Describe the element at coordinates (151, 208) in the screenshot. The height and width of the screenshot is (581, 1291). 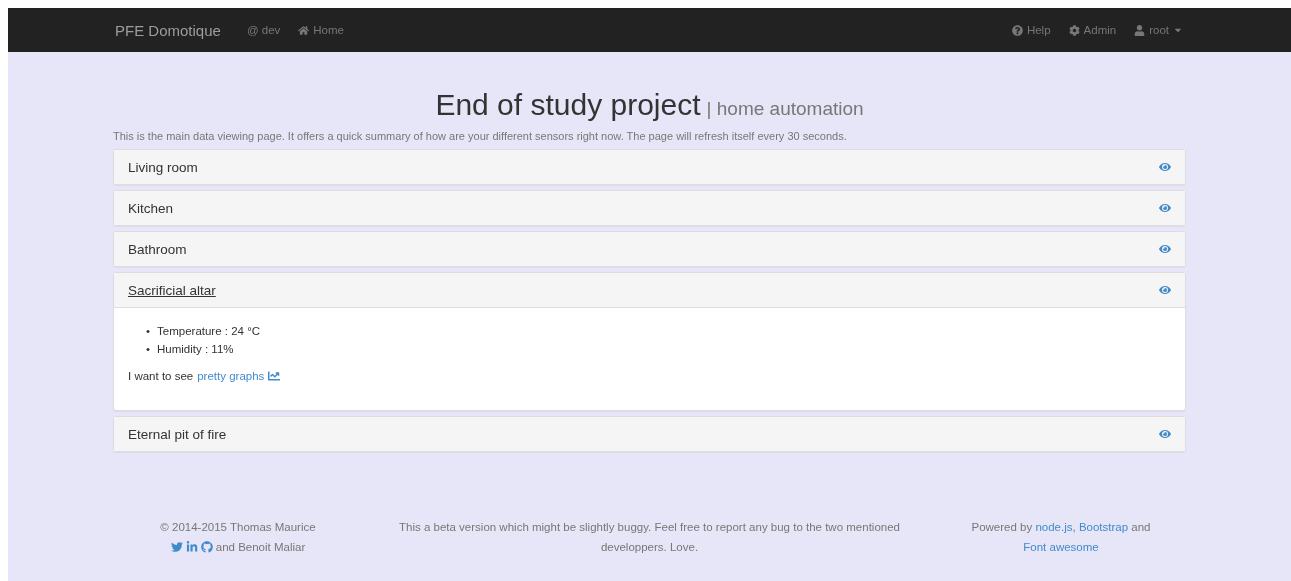
I see `room-toggle: Kitchen` at that location.